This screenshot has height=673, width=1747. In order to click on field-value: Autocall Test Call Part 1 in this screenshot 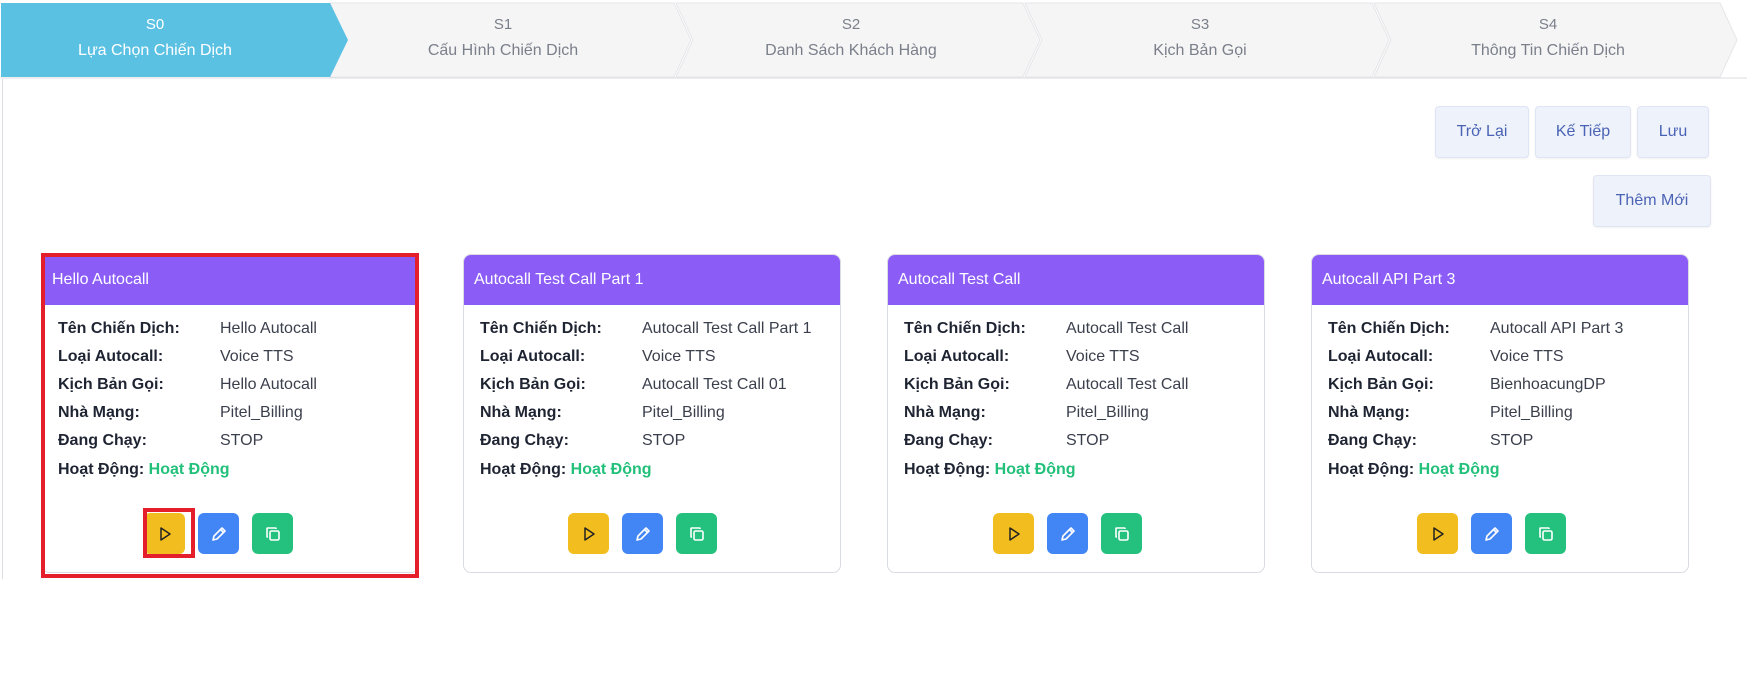, I will do `click(727, 328)`.